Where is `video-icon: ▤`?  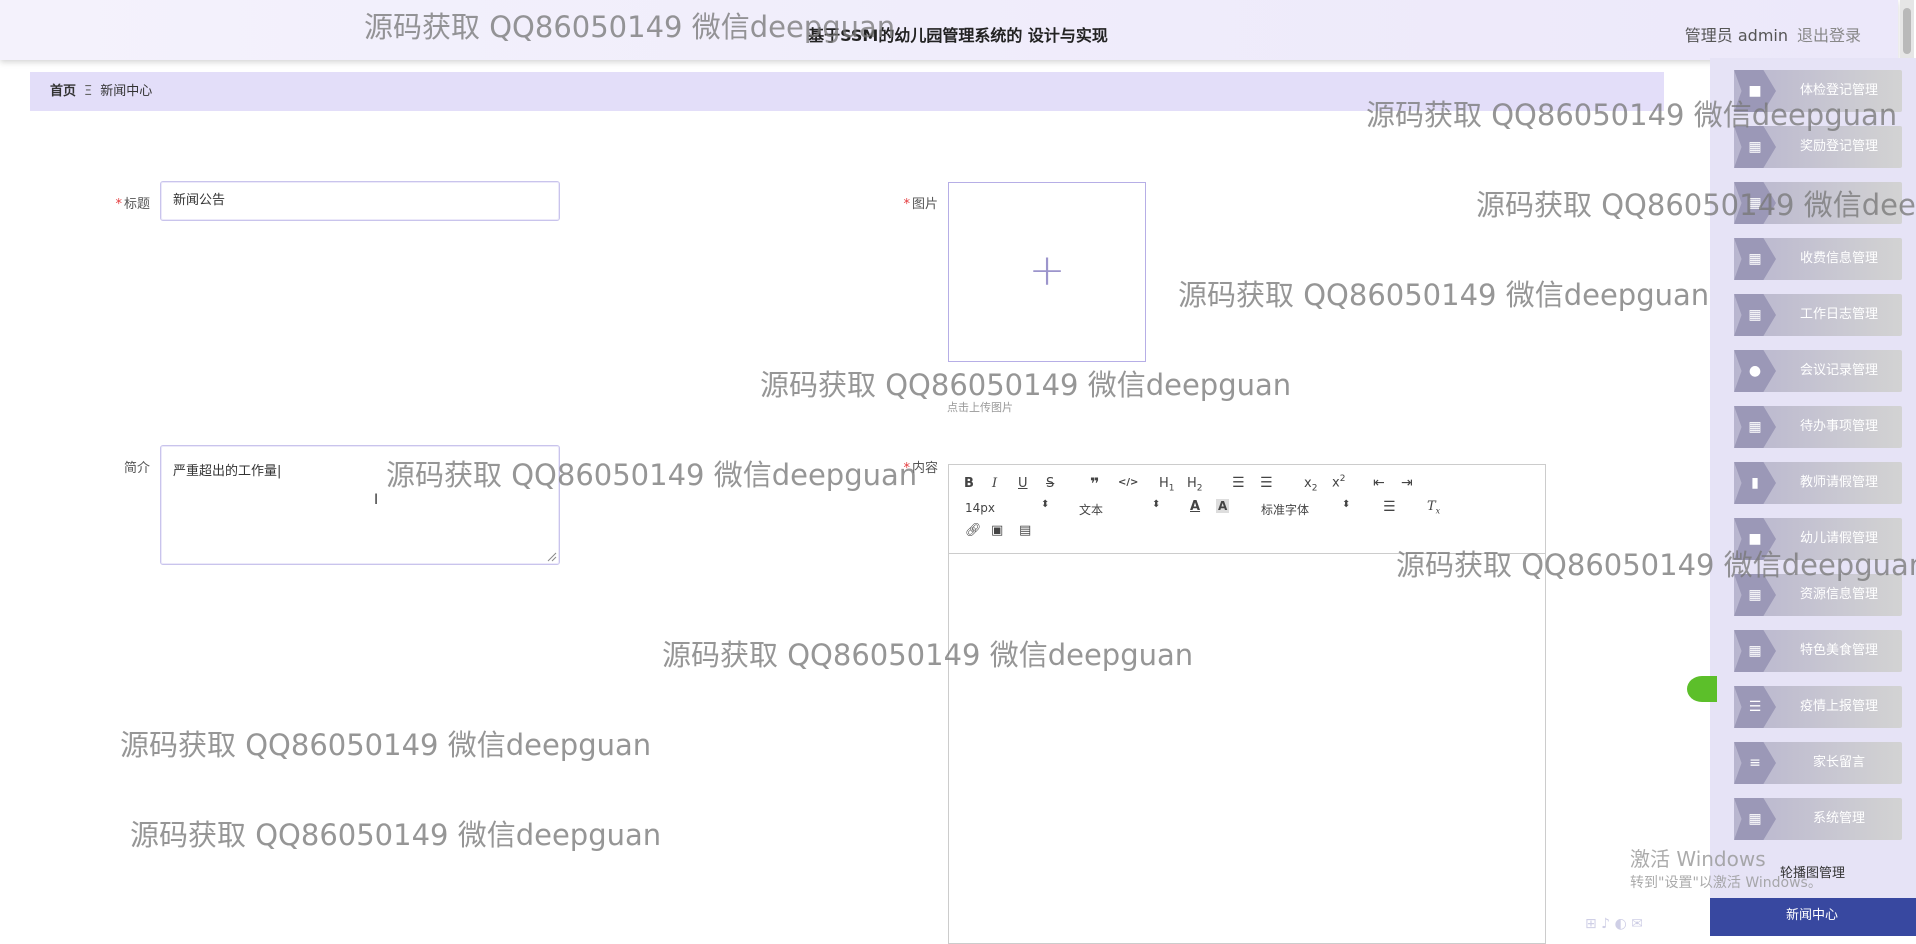 video-icon: ▤ is located at coordinates (1025, 530).